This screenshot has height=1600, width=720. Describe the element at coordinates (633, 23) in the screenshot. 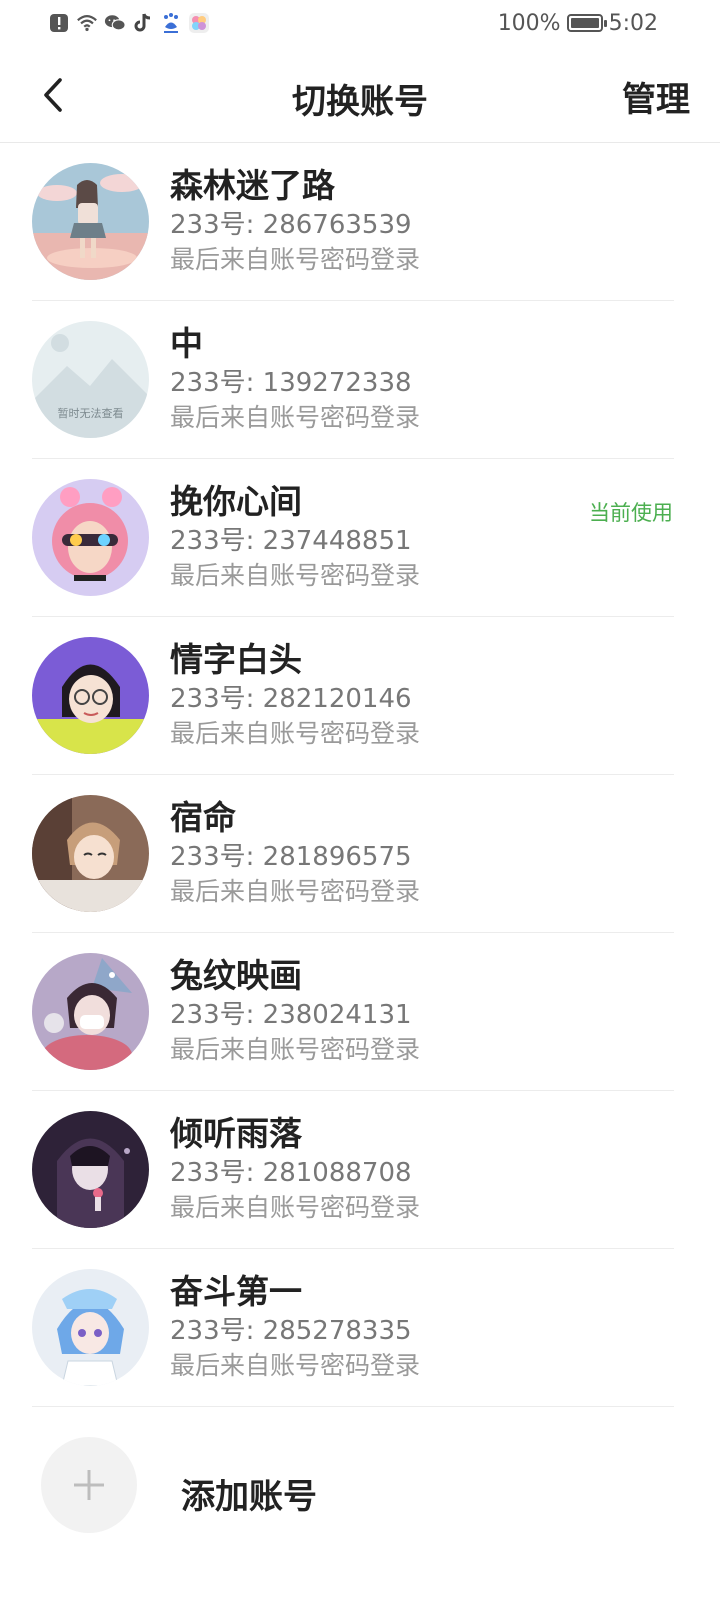

I see `clock: 5:02` at that location.